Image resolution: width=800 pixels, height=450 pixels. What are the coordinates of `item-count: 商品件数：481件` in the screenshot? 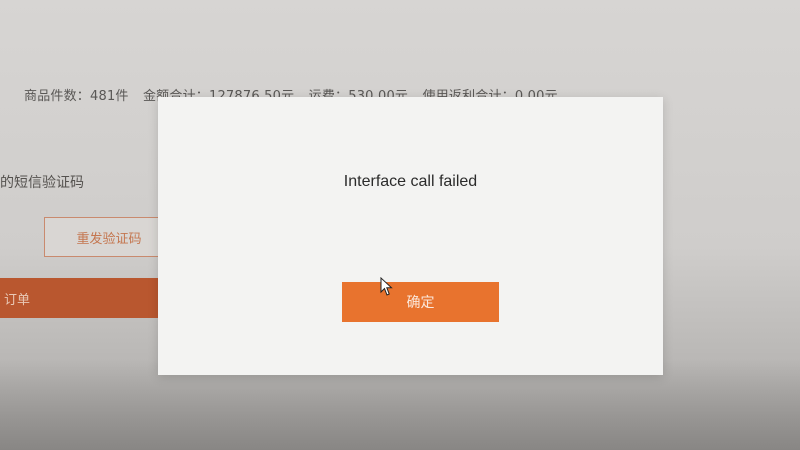 It's located at (76, 96).